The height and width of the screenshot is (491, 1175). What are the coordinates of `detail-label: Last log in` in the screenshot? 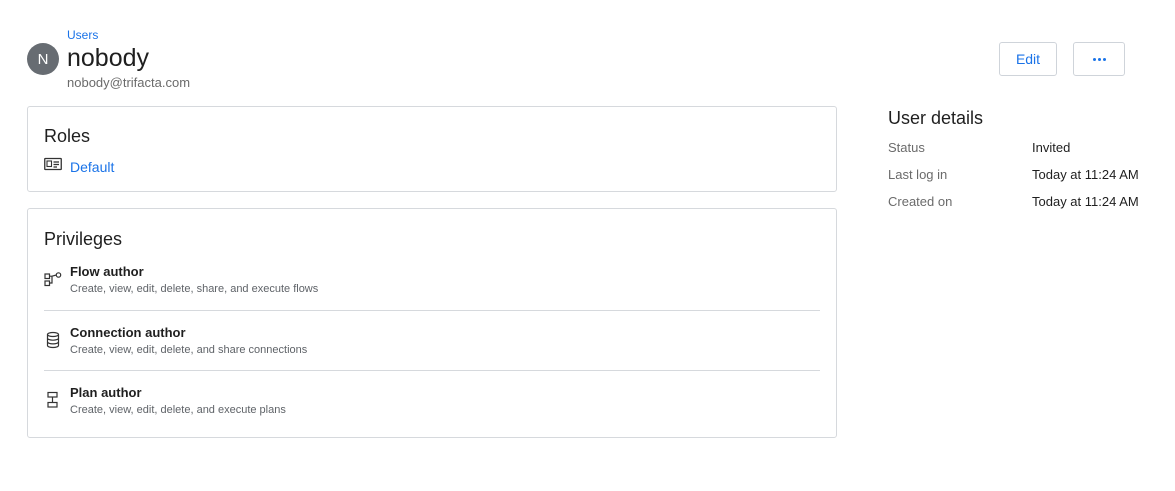 It's located at (918, 174).